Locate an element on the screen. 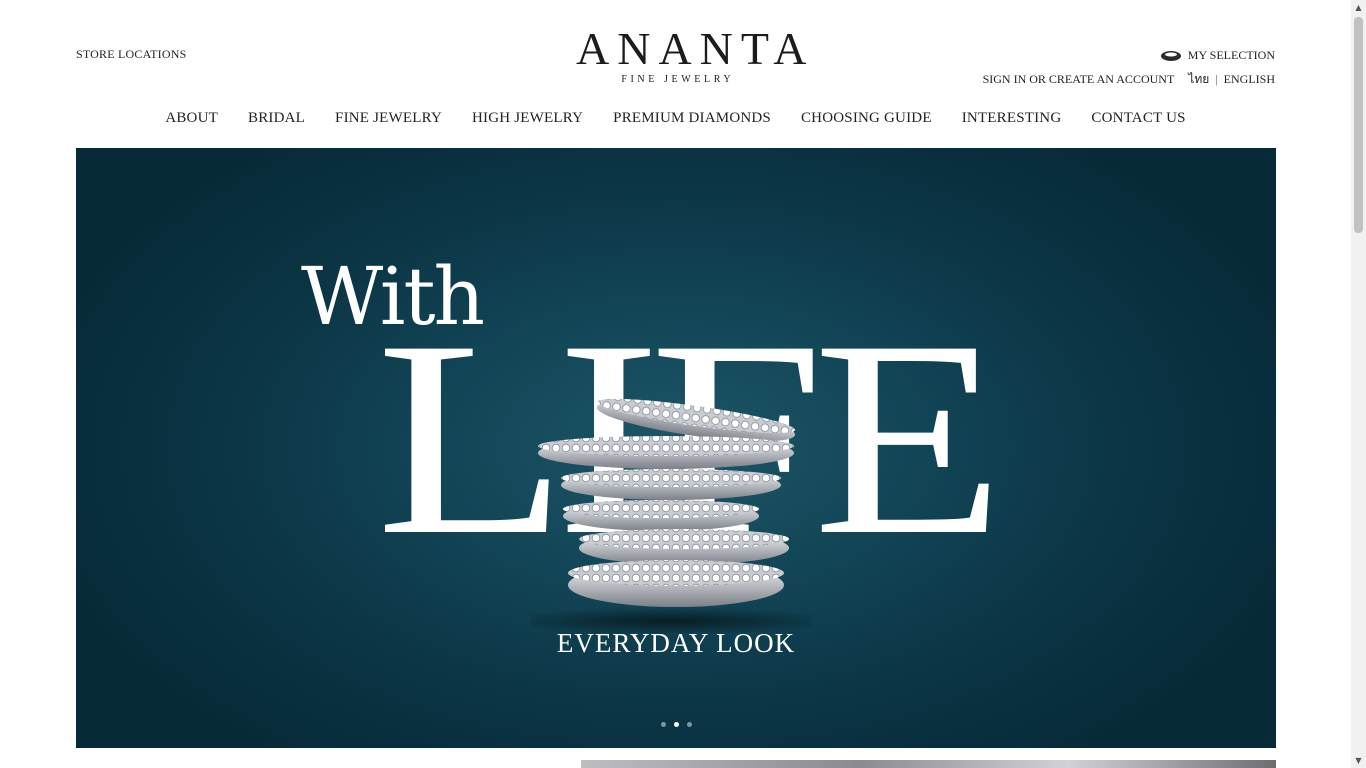  carousel-dots is located at coordinates (676, 724).